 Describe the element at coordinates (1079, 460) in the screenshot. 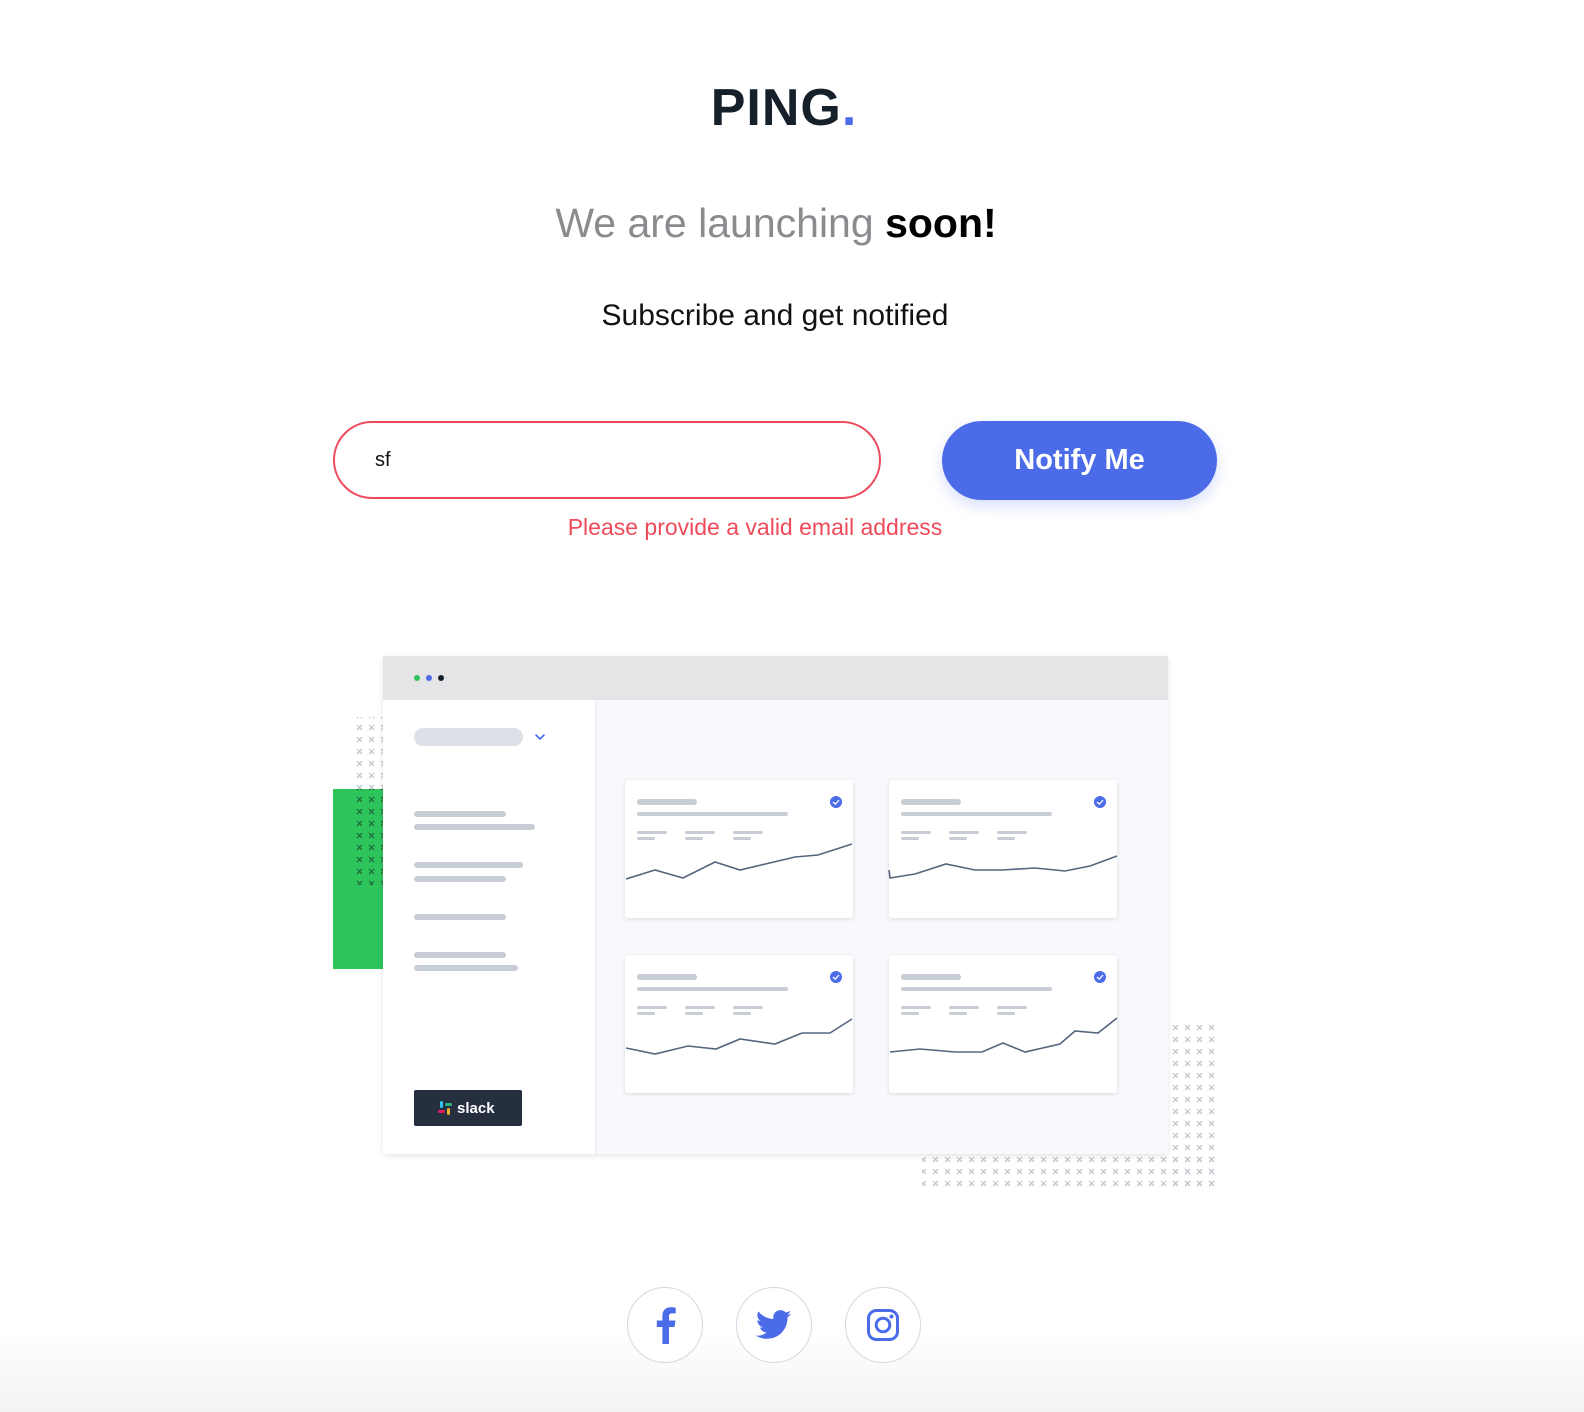

I see `notify-me-button: Notify Me` at that location.